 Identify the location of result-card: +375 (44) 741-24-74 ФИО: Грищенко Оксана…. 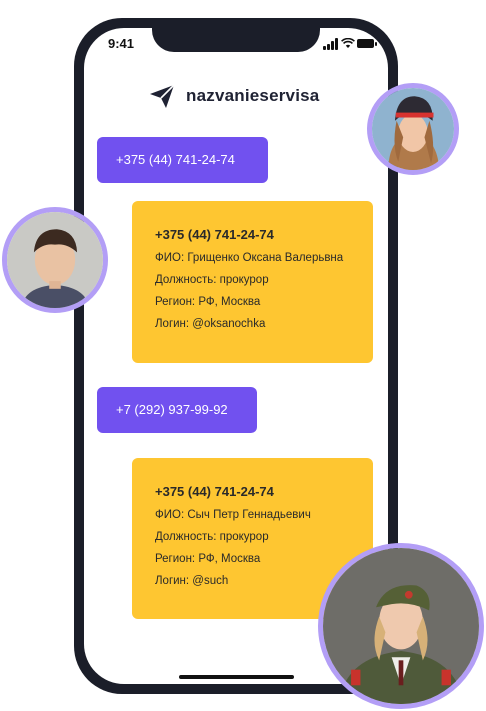
(252, 282).